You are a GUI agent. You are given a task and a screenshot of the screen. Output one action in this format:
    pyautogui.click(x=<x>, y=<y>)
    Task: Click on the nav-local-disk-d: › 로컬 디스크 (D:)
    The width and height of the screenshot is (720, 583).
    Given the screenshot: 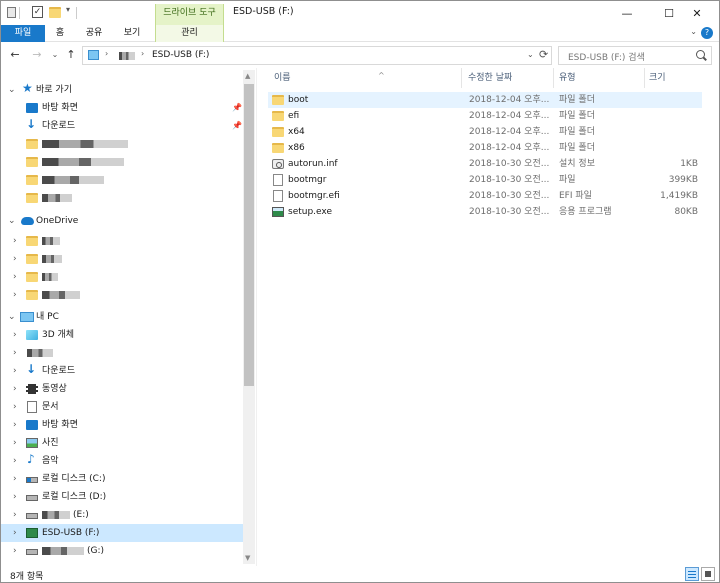 What is the action you would take?
    pyautogui.click(x=122, y=497)
    